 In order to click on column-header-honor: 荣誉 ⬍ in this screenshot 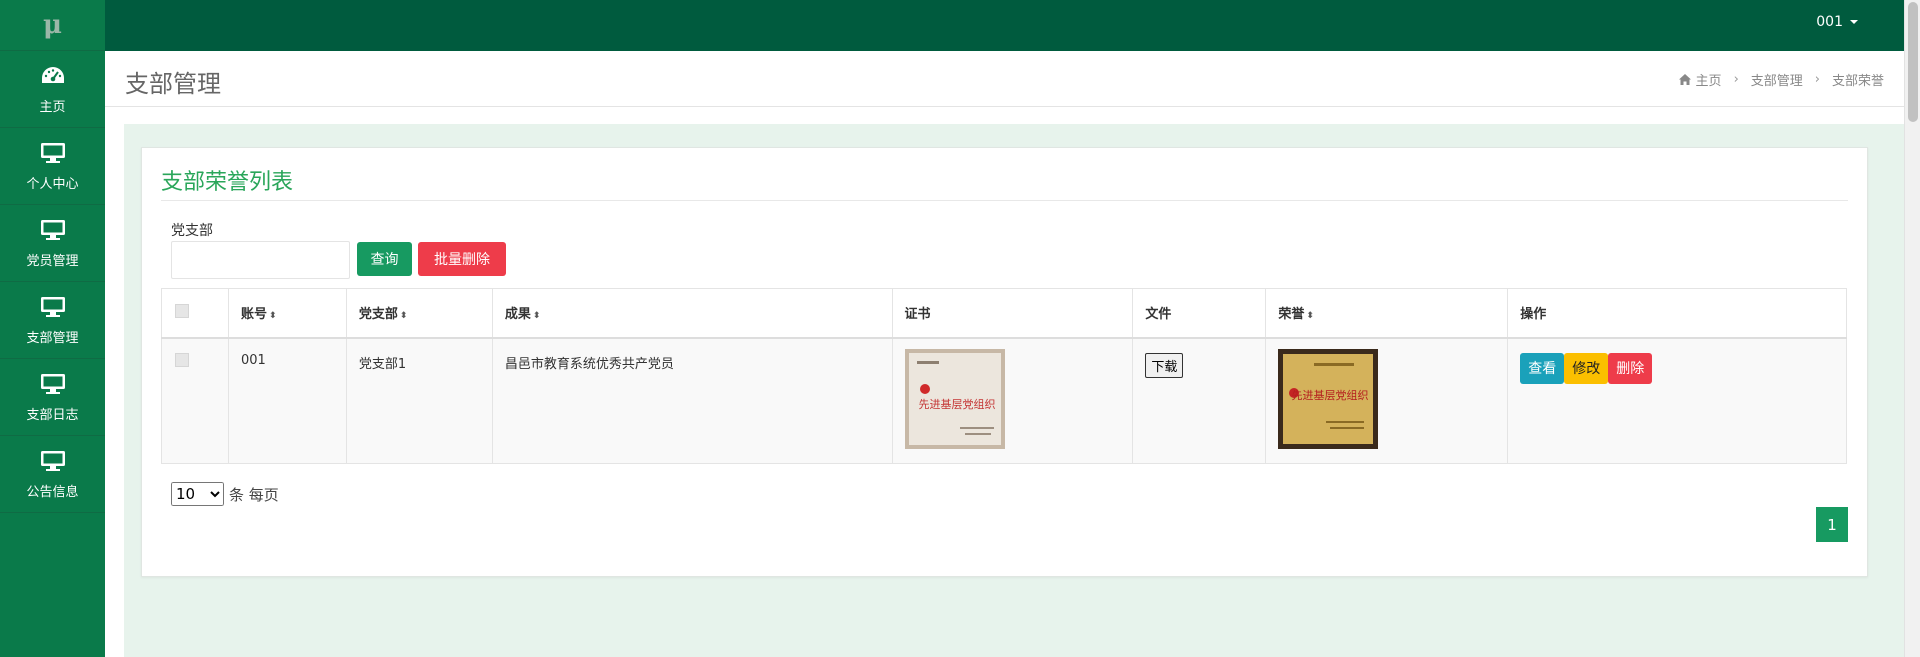, I will do `click(1387, 313)`.